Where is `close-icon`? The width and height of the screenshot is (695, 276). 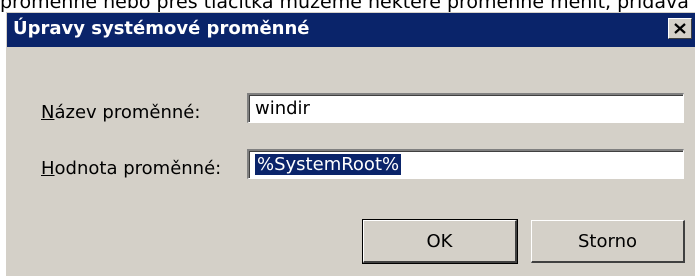 close-icon is located at coordinates (680, 28).